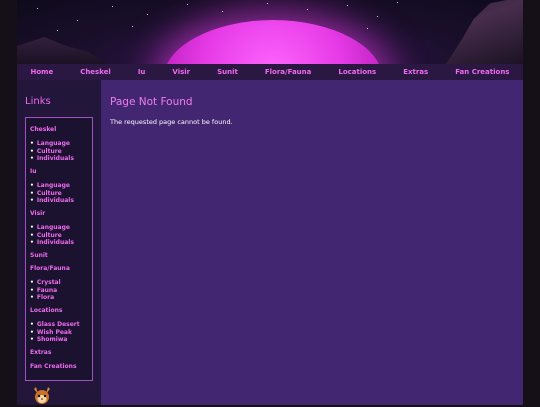  I want to click on sidebar-title: Links, so click(38, 101).